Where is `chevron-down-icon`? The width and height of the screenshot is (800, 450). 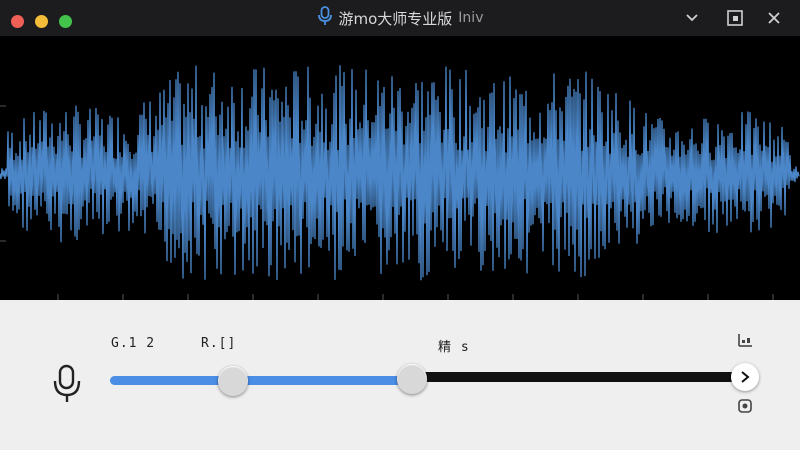 chevron-down-icon is located at coordinates (692, 18).